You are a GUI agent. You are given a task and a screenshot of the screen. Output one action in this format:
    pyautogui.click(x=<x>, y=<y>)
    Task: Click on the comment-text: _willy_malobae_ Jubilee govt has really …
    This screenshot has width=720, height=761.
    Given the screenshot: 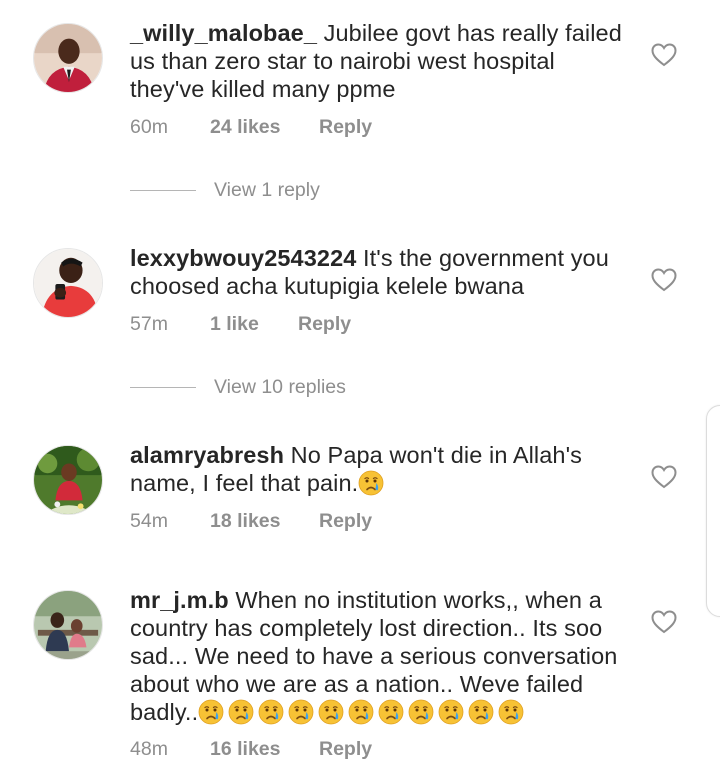 What is the action you would take?
    pyautogui.click(x=380, y=61)
    